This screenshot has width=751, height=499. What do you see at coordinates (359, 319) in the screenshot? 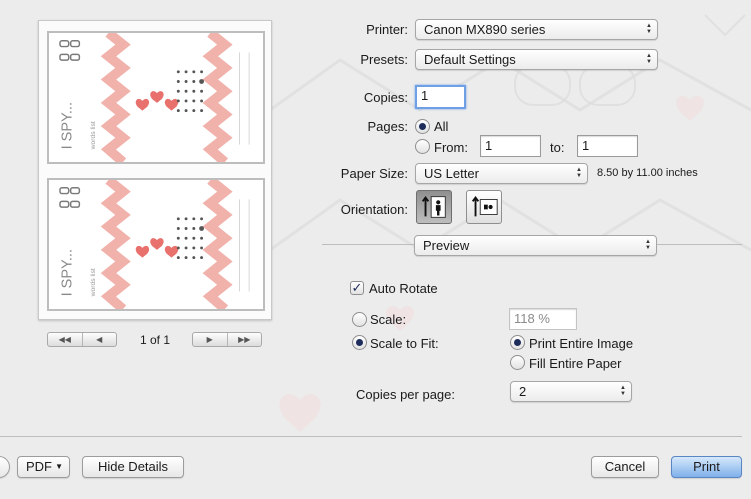
I see `scale-radio` at bounding box center [359, 319].